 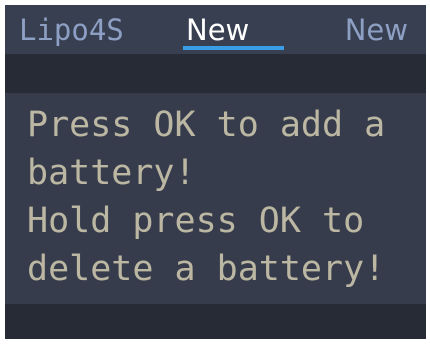 What do you see at coordinates (215, 73) in the screenshot?
I see `header-spacer` at bounding box center [215, 73].